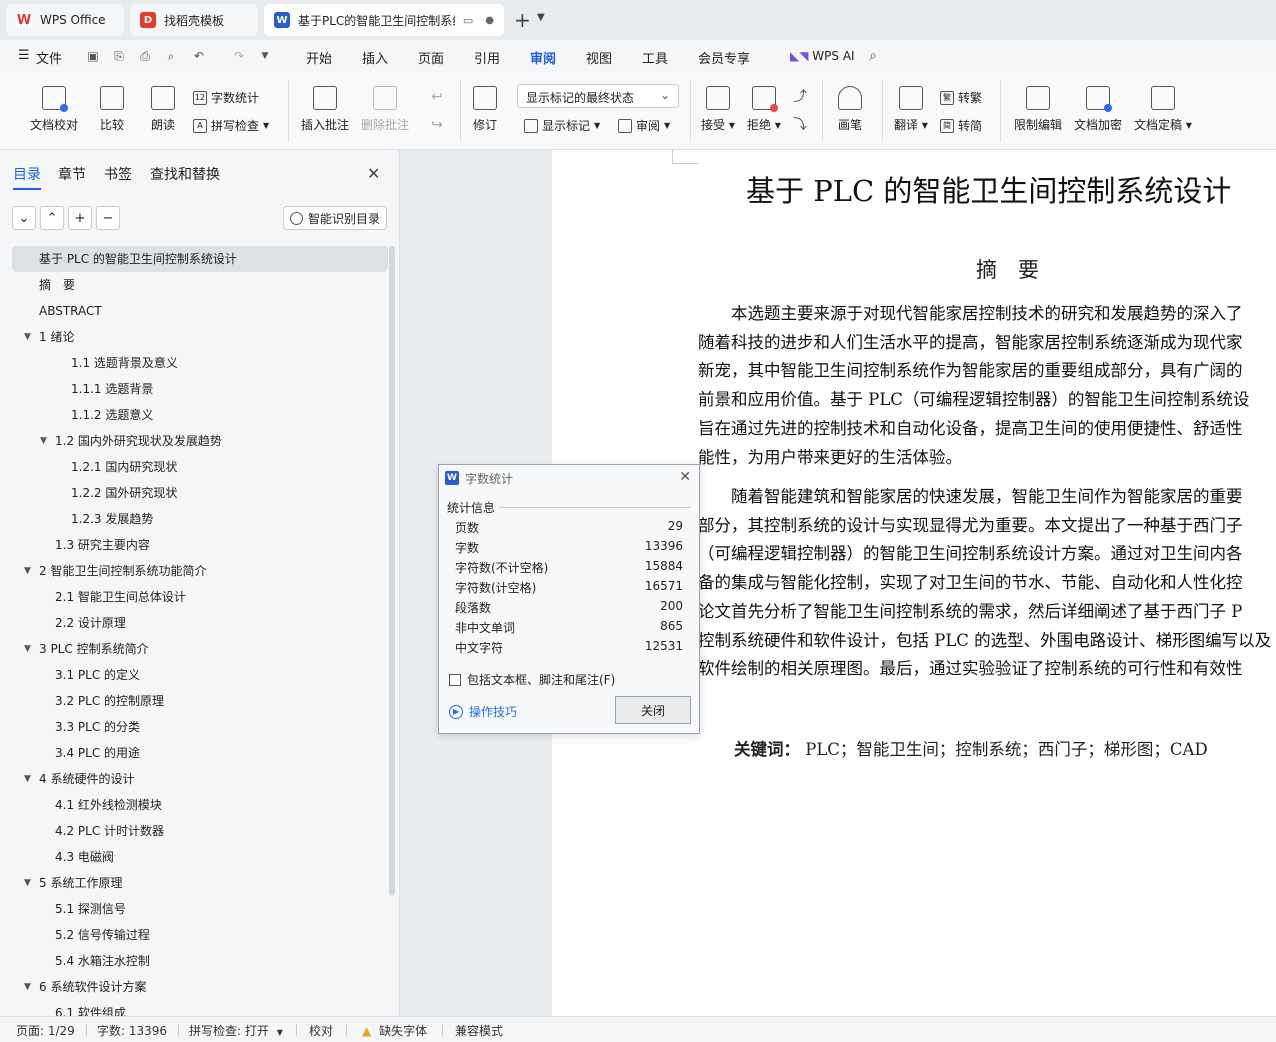  What do you see at coordinates (200, 753) in the screenshot?
I see `toc-item: 3.4 PLC 的用途` at bounding box center [200, 753].